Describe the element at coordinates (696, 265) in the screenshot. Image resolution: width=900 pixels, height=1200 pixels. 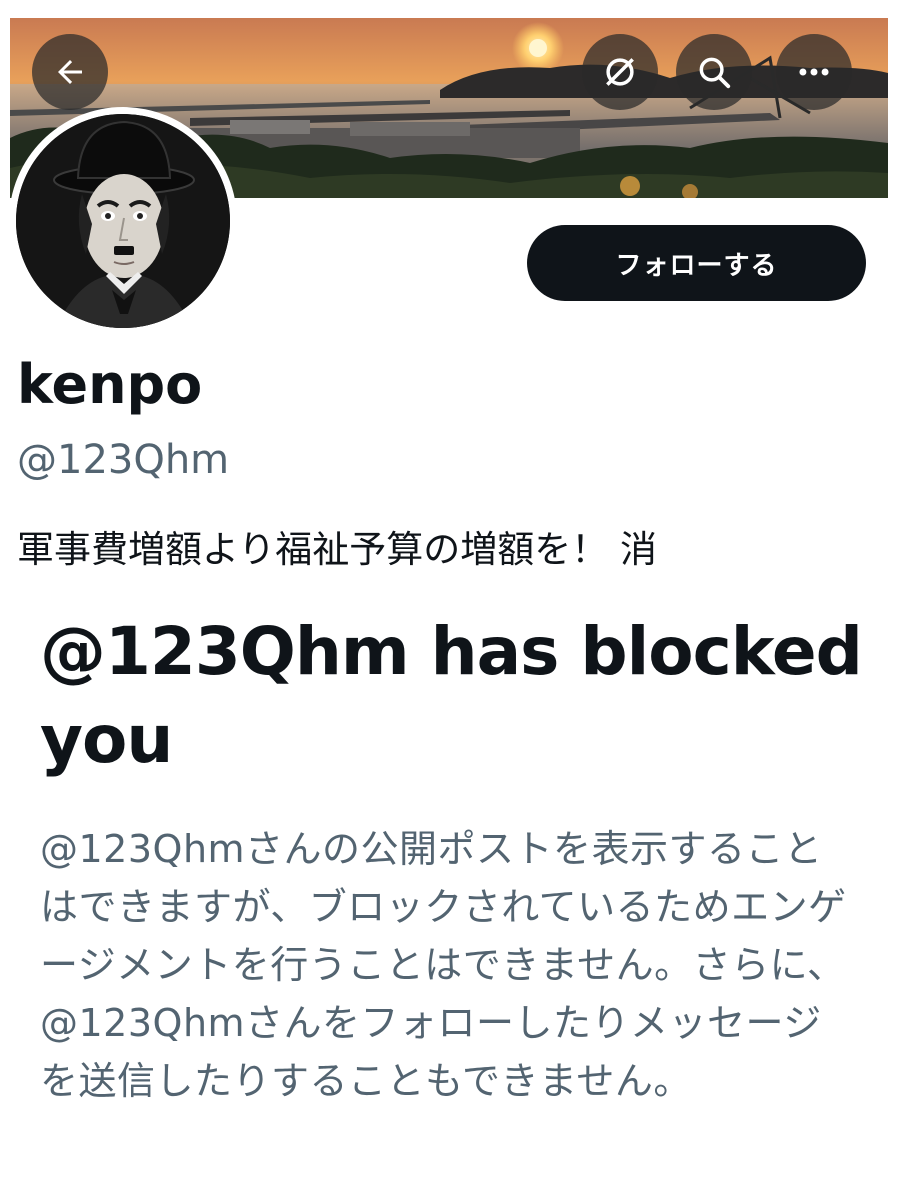
I see `follow-button-label: フォローする` at that location.